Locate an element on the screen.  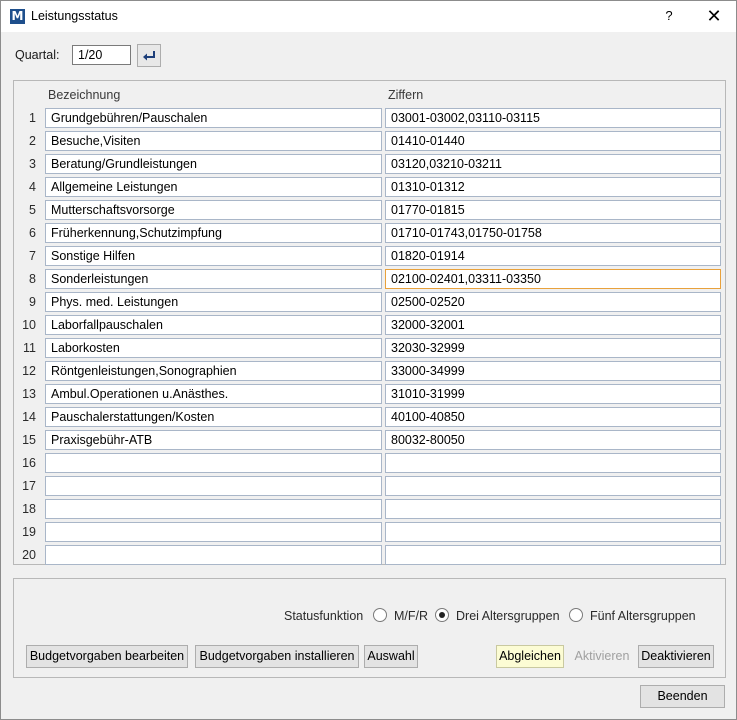
ziffern-field: 32000-32001 is located at coordinates (553, 325).